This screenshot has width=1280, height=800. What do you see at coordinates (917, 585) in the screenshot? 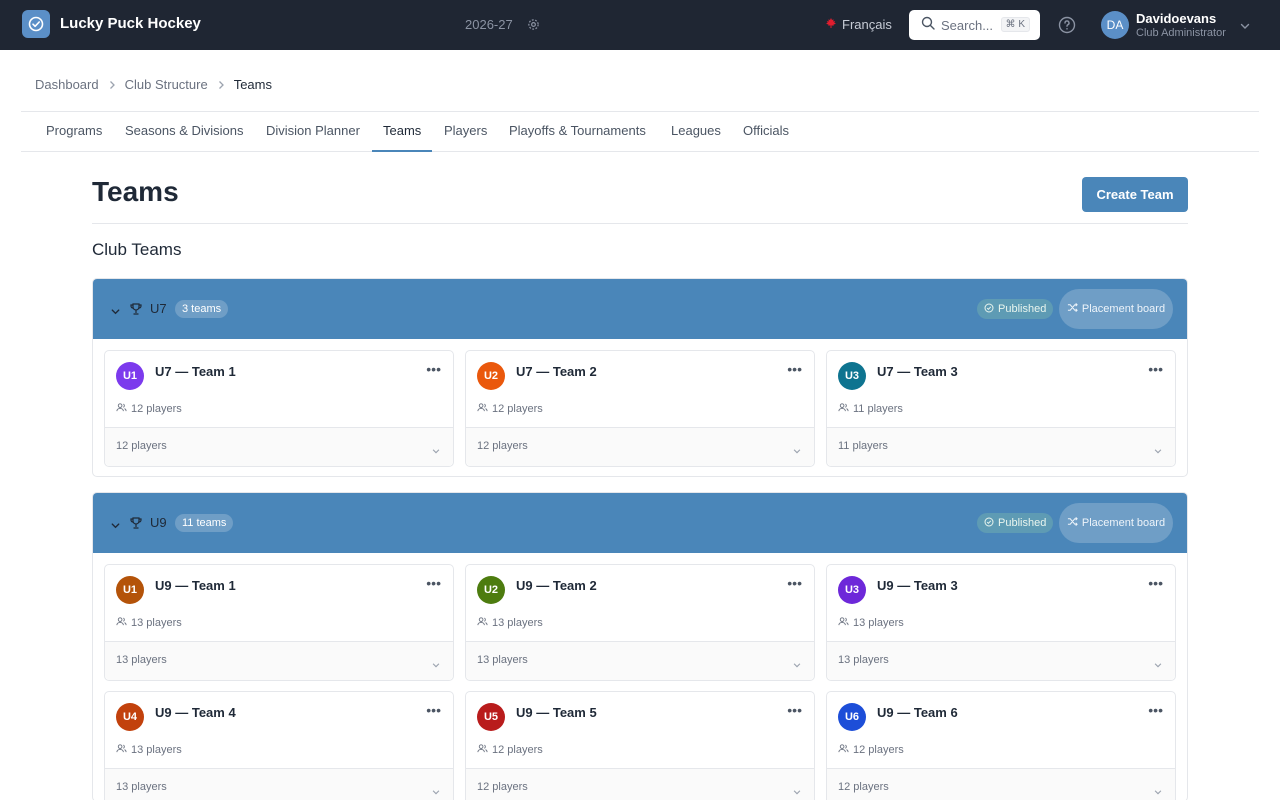
I see `team-name: U9 — Team 3` at bounding box center [917, 585].